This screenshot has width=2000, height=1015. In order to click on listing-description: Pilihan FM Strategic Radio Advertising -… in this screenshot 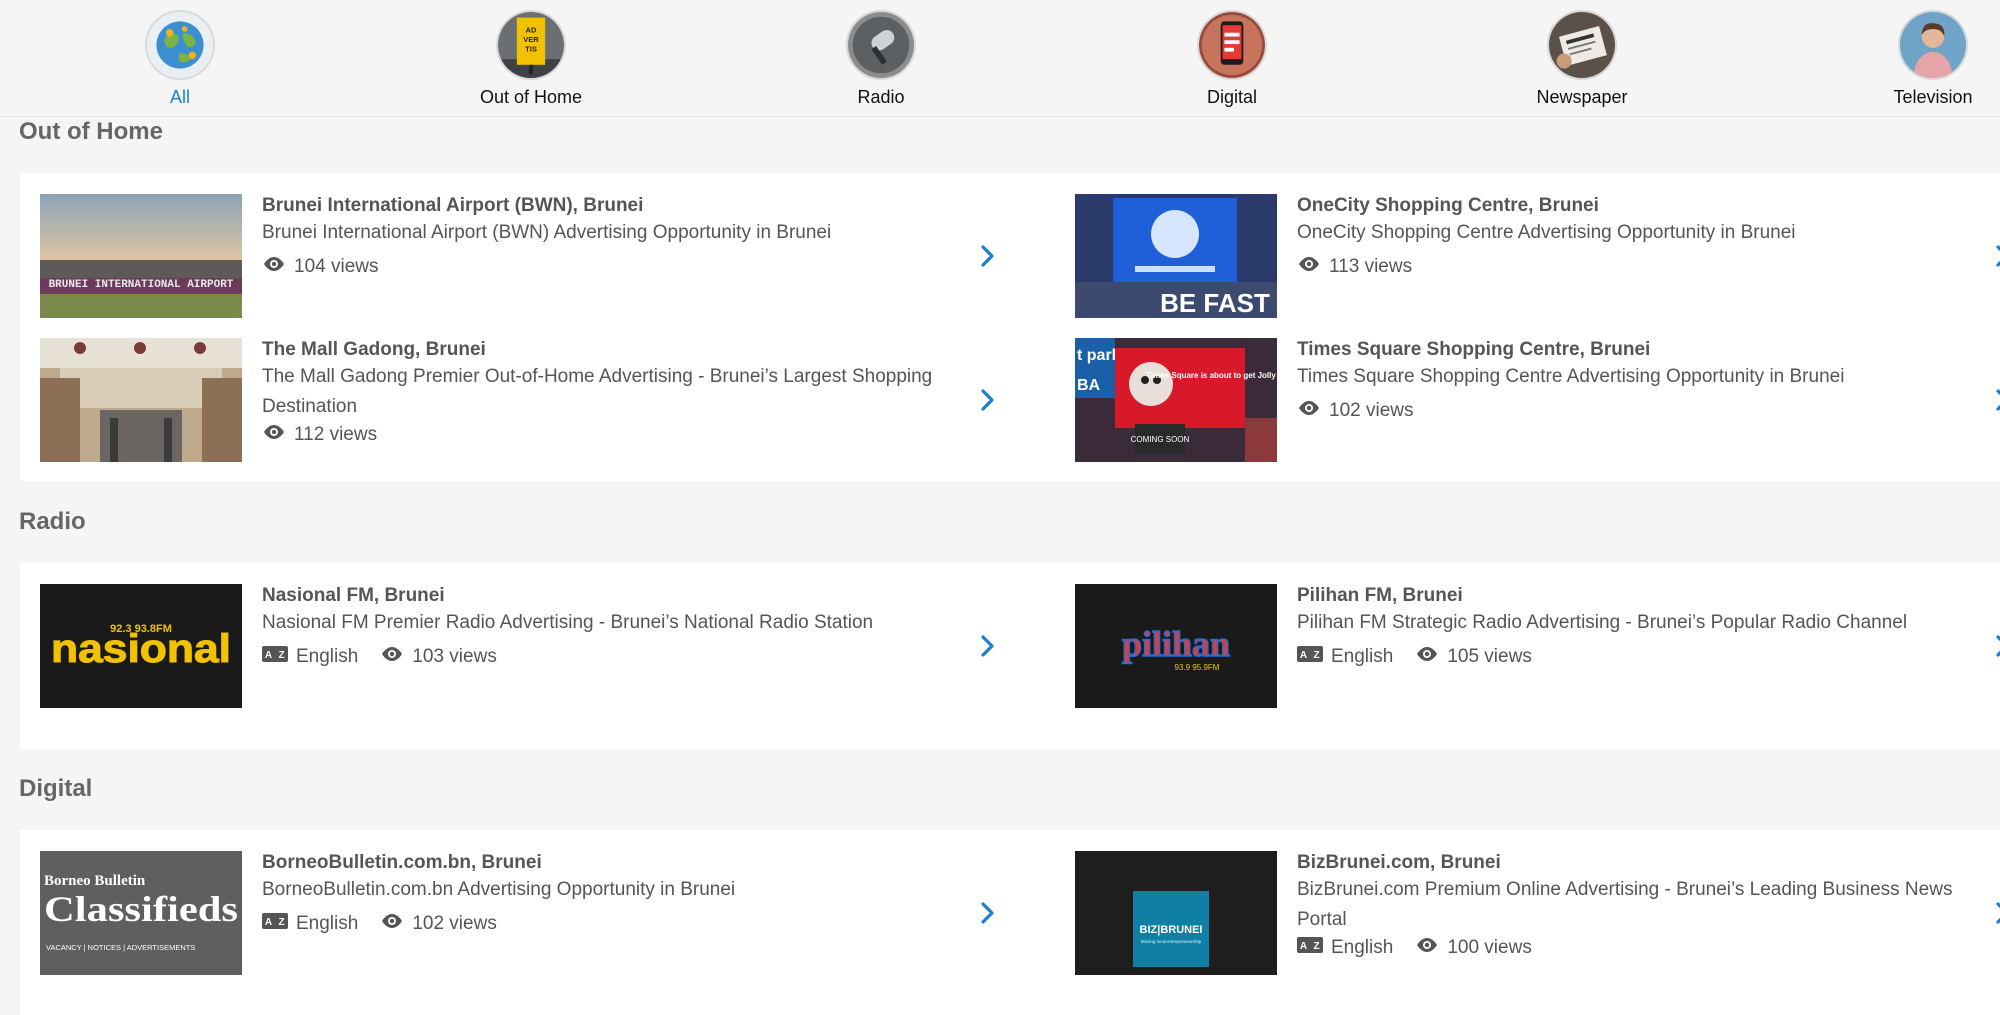, I will do `click(1602, 622)`.